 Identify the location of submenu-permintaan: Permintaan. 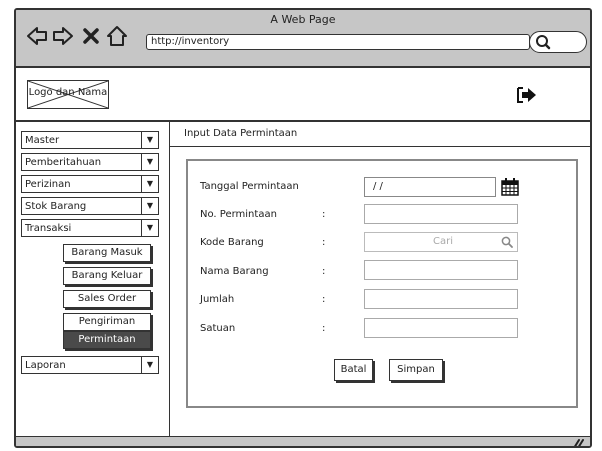
(107, 340).